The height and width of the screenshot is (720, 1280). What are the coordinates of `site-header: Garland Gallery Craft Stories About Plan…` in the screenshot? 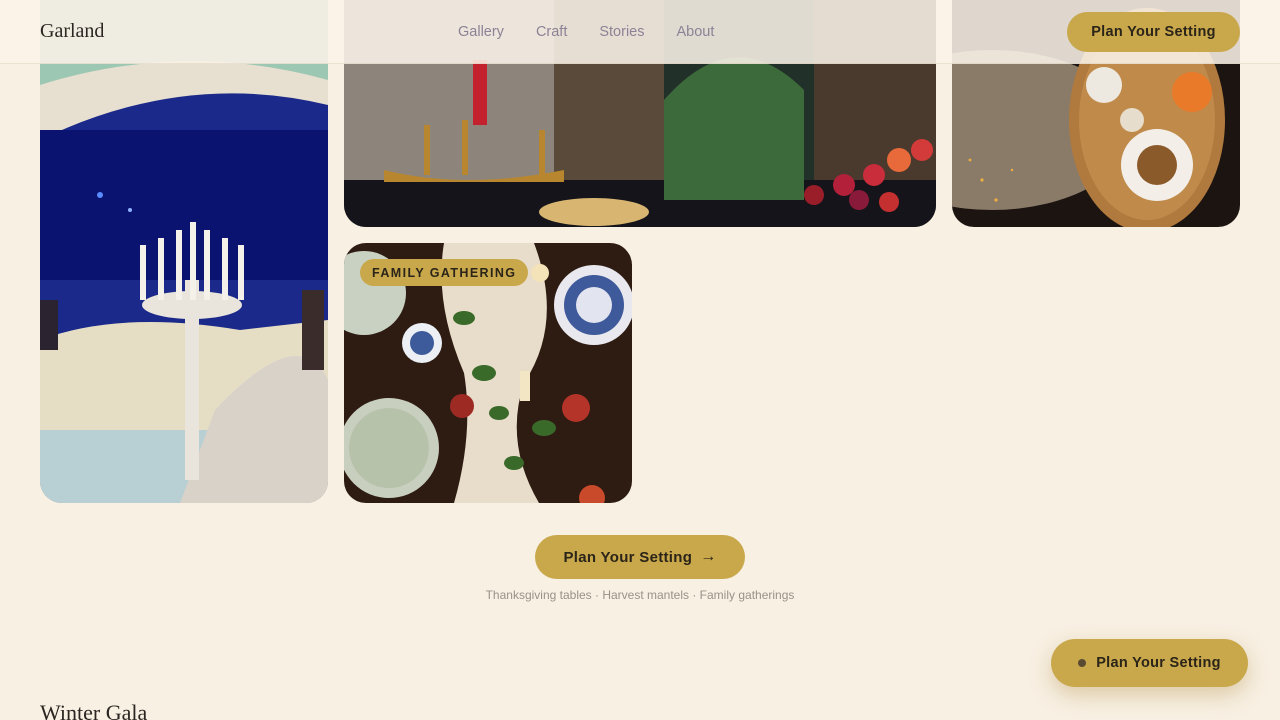 It's located at (640, 32).